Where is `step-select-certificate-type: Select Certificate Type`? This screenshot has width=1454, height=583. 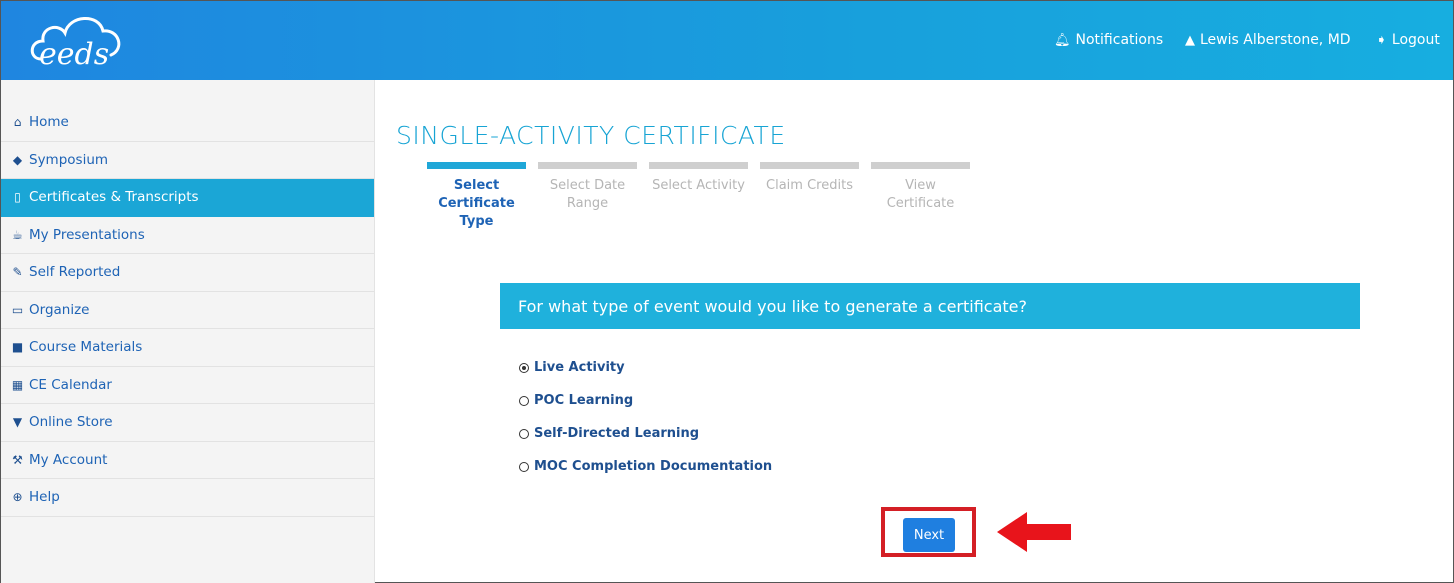 step-select-certificate-type: Select Certificate Type is located at coordinates (476, 196).